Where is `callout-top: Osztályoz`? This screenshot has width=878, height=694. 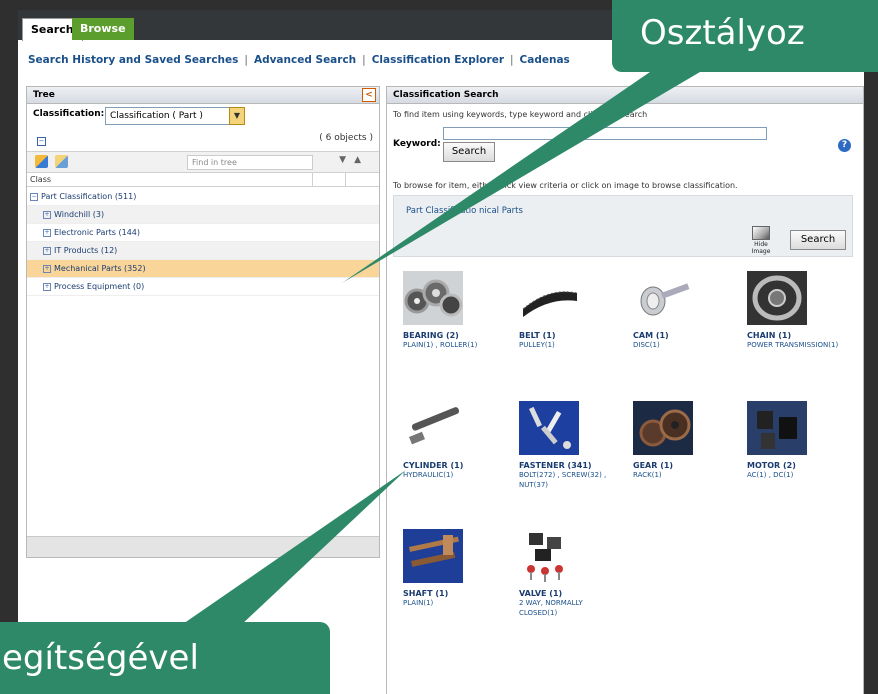 callout-top: Osztályoz is located at coordinates (745, 36).